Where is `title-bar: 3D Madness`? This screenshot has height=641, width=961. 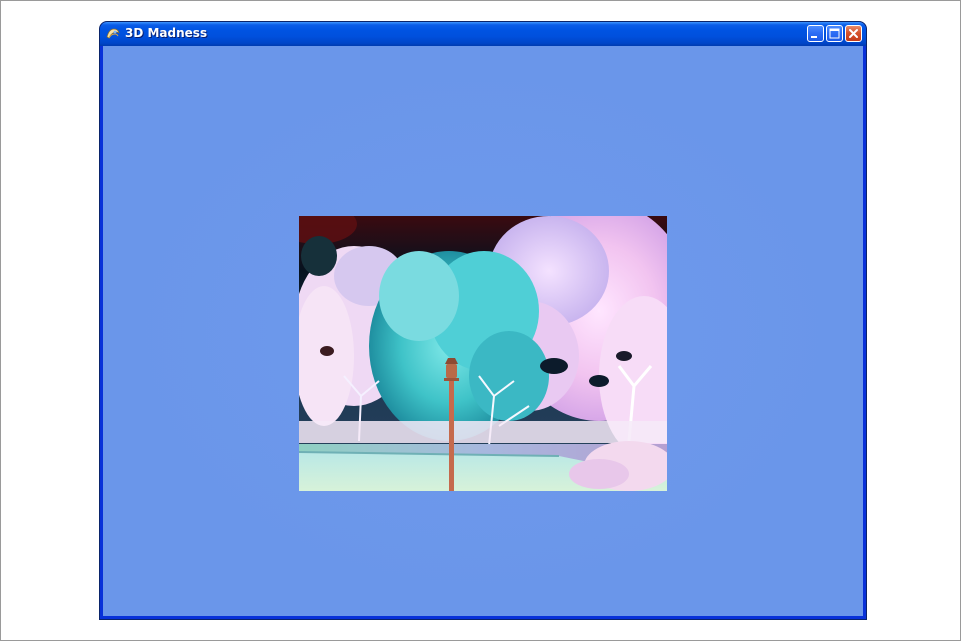
title-bar: 3D Madness is located at coordinates (483, 34).